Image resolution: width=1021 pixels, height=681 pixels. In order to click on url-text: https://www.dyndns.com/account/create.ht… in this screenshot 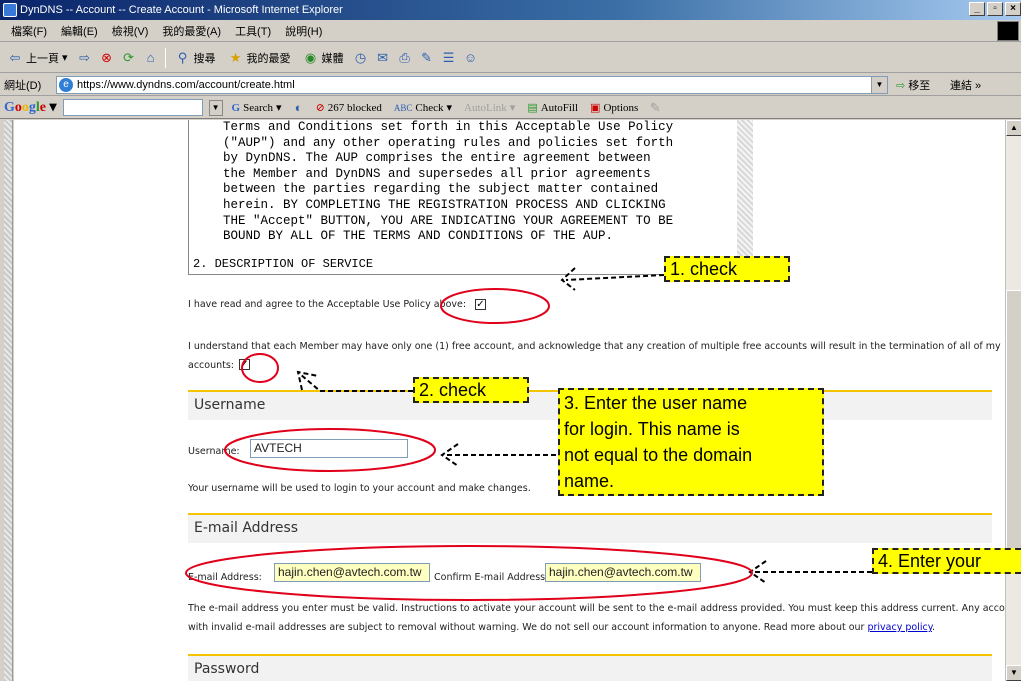, I will do `click(186, 85)`.